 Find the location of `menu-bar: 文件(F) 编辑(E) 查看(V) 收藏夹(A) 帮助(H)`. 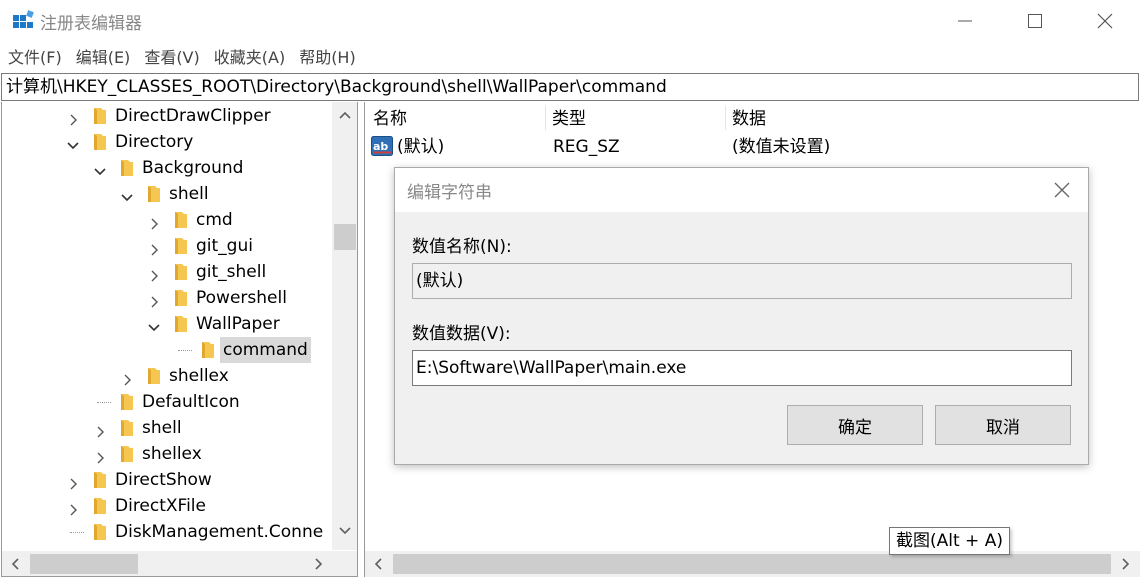

menu-bar: 文件(F) 编辑(E) 查看(V) 收藏夹(A) 帮助(H) is located at coordinates (181, 58).